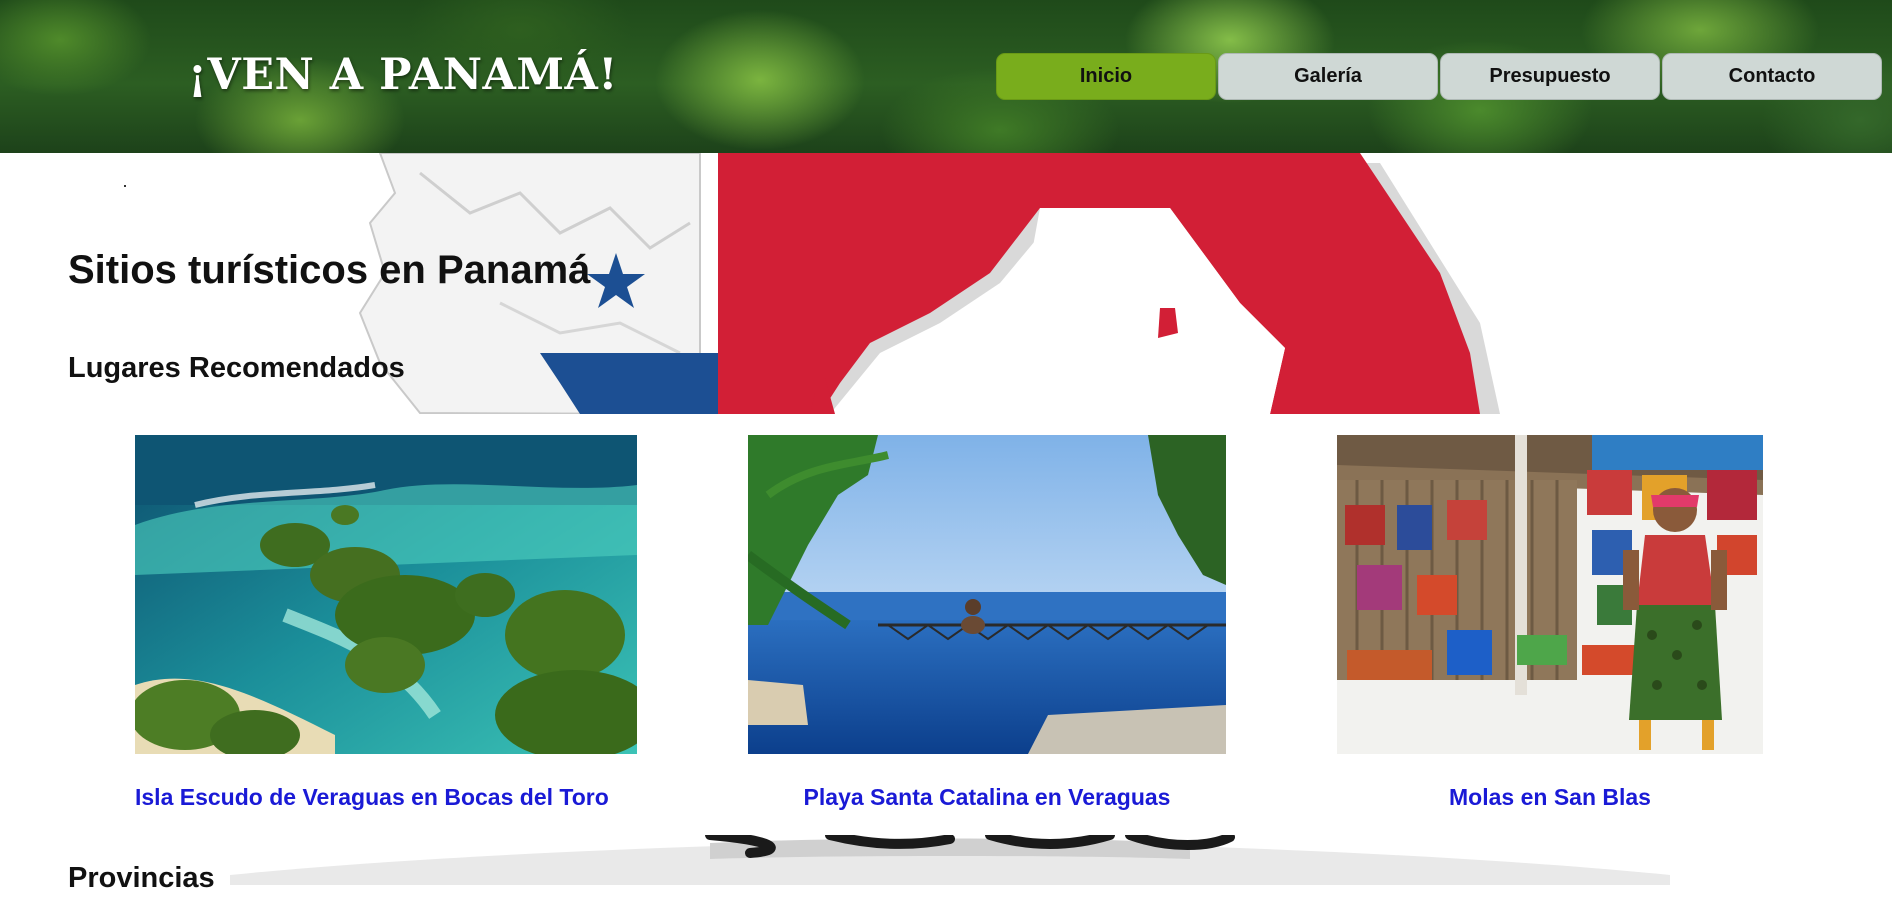 The height and width of the screenshot is (922, 1892). I want to click on decorative-brush-banner, so click(950, 857).